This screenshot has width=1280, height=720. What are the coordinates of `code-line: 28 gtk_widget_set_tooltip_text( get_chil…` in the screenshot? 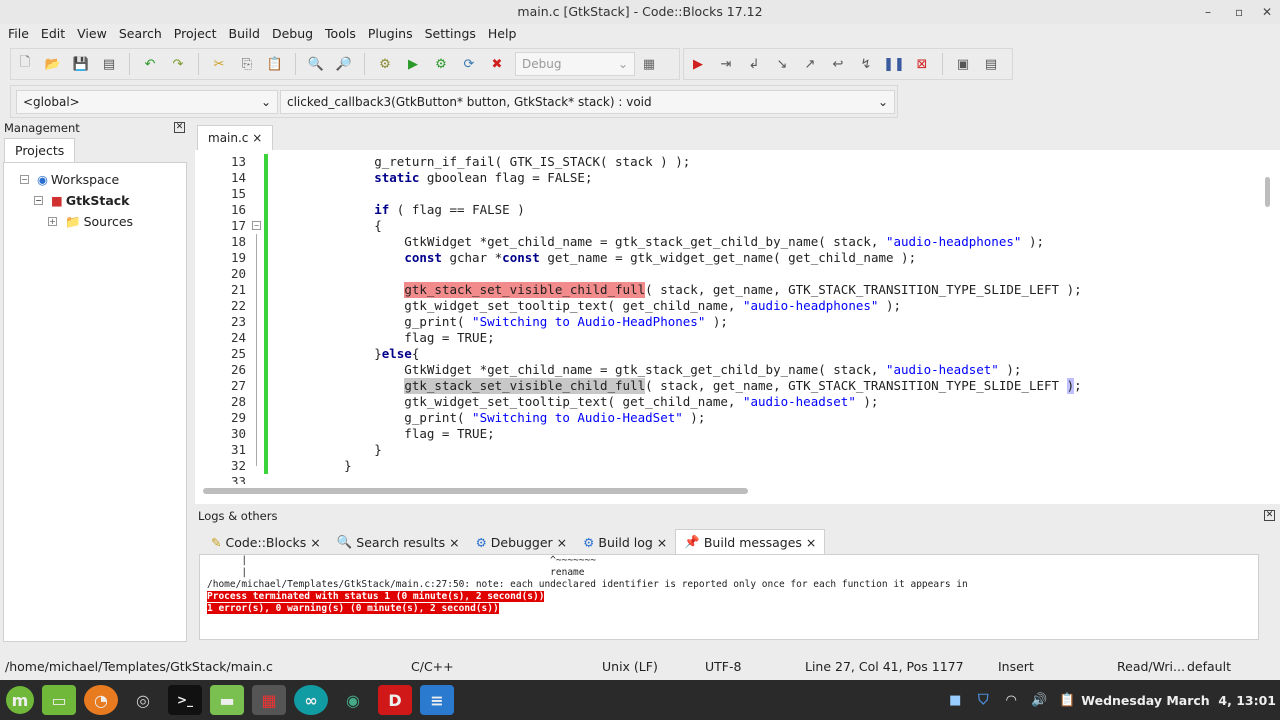 It's located at (730, 402).